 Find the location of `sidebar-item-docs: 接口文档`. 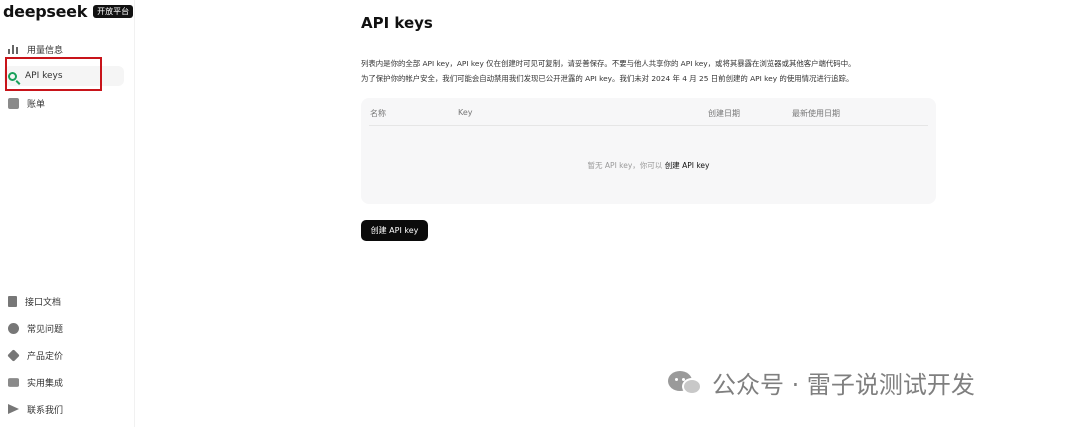

sidebar-item-docs: 接口文档 is located at coordinates (34, 301).